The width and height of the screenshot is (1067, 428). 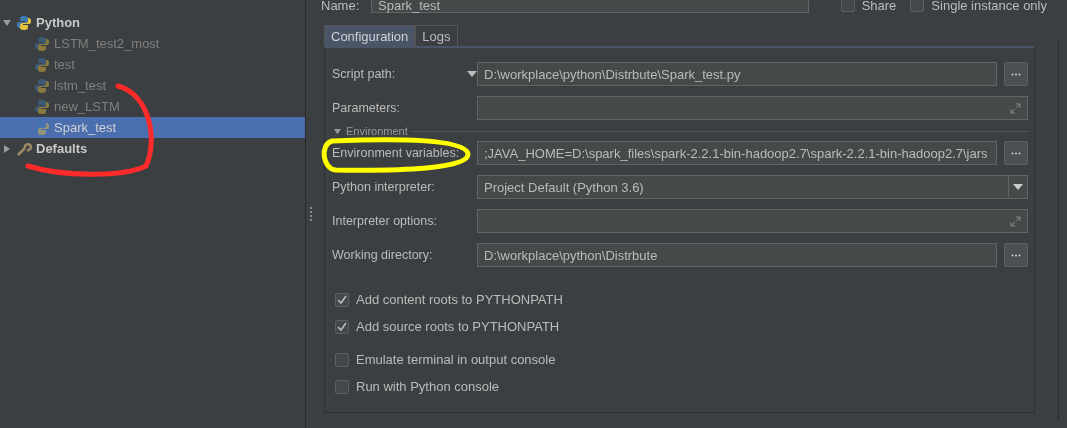 What do you see at coordinates (384, 187) in the screenshot?
I see `field-label: Python interpreter:` at bounding box center [384, 187].